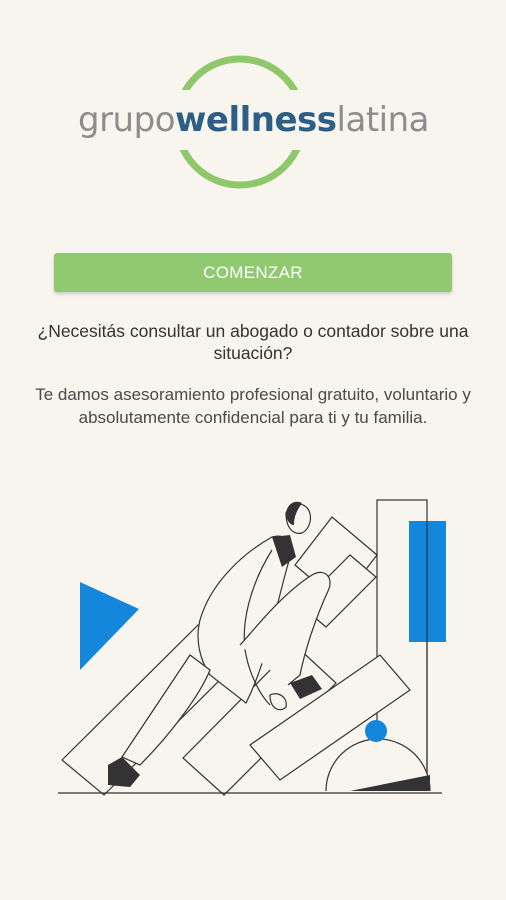  I want to click on blue-triangle-shape, so click(109, 626).